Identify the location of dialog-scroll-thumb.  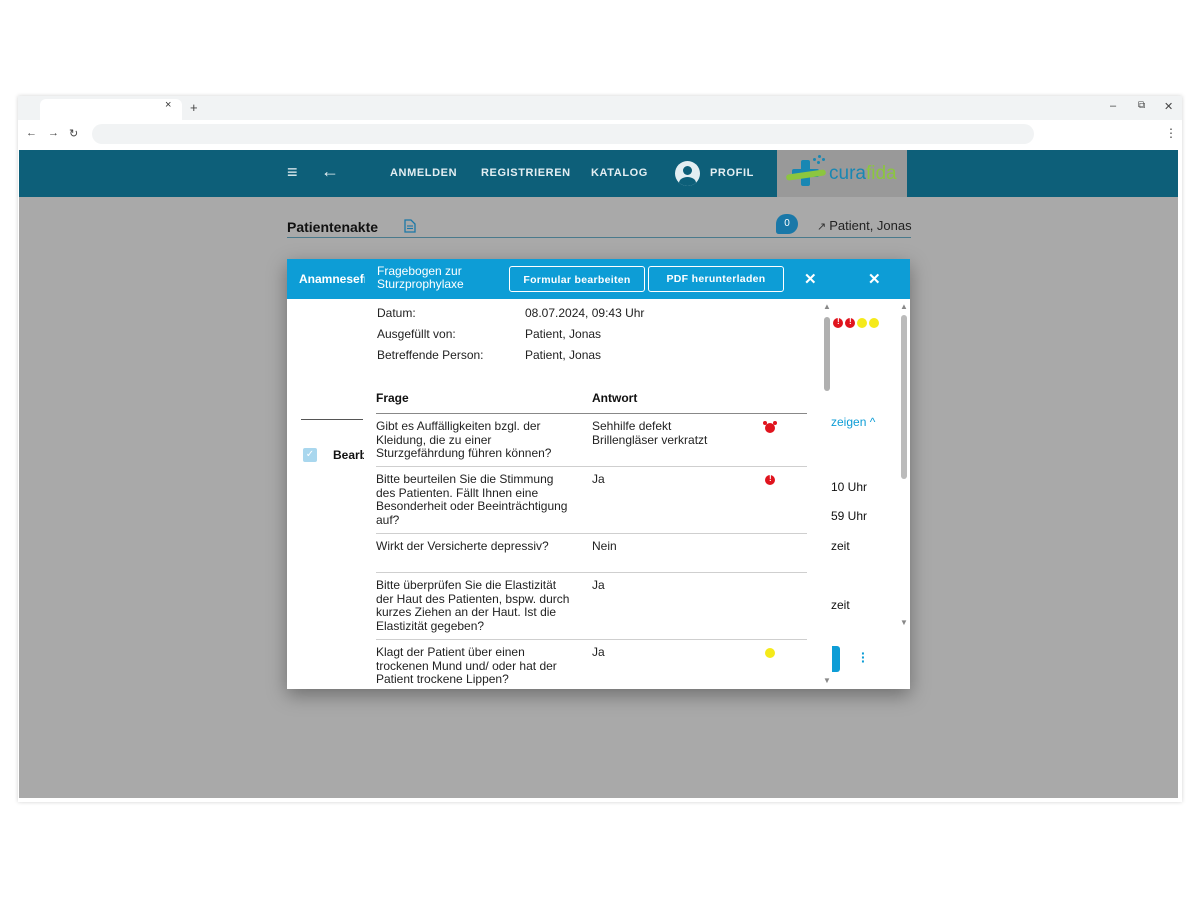
(827, 354).